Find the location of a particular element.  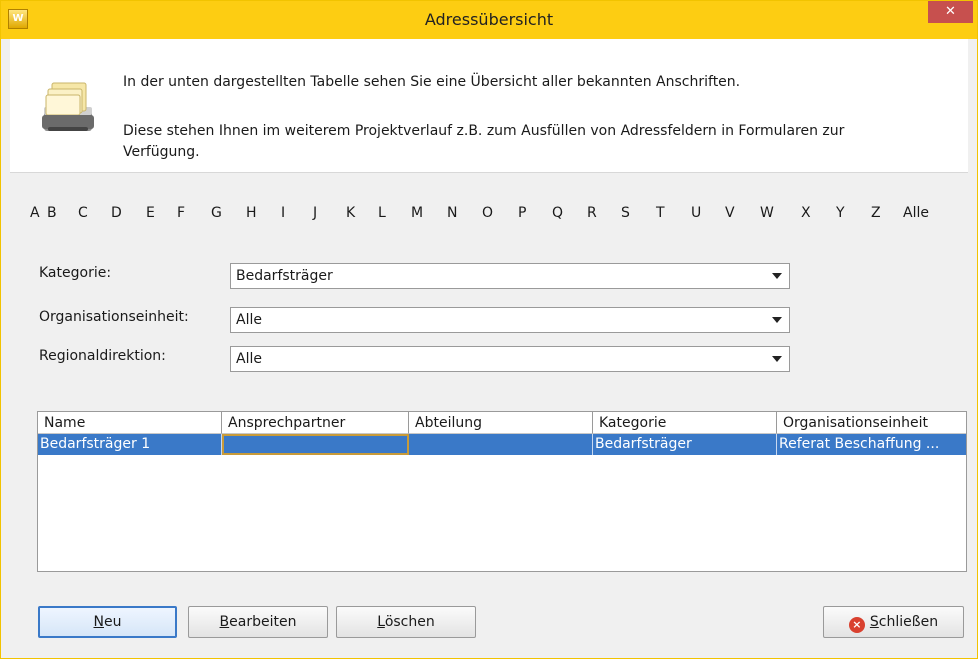

letter-filter-m: M is located at coordinates (417, 213).